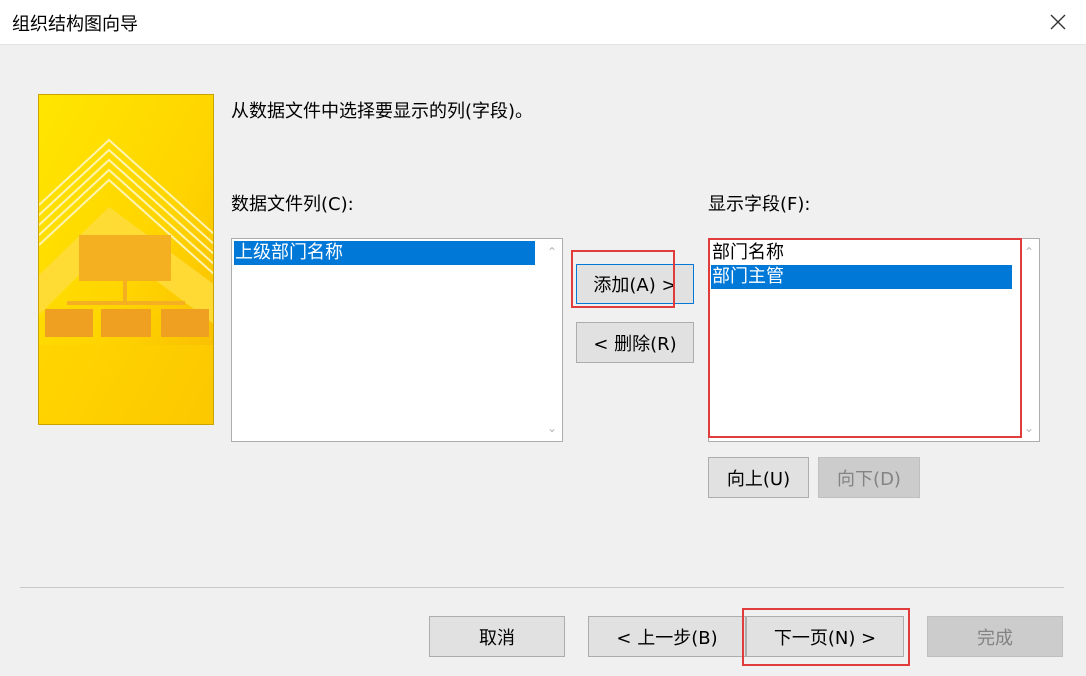 This screenshot has width=1086, height=676. What do you see at coordinates (542, 587) in the screenshot?
I see `separator` at bounding box center [542, 587].